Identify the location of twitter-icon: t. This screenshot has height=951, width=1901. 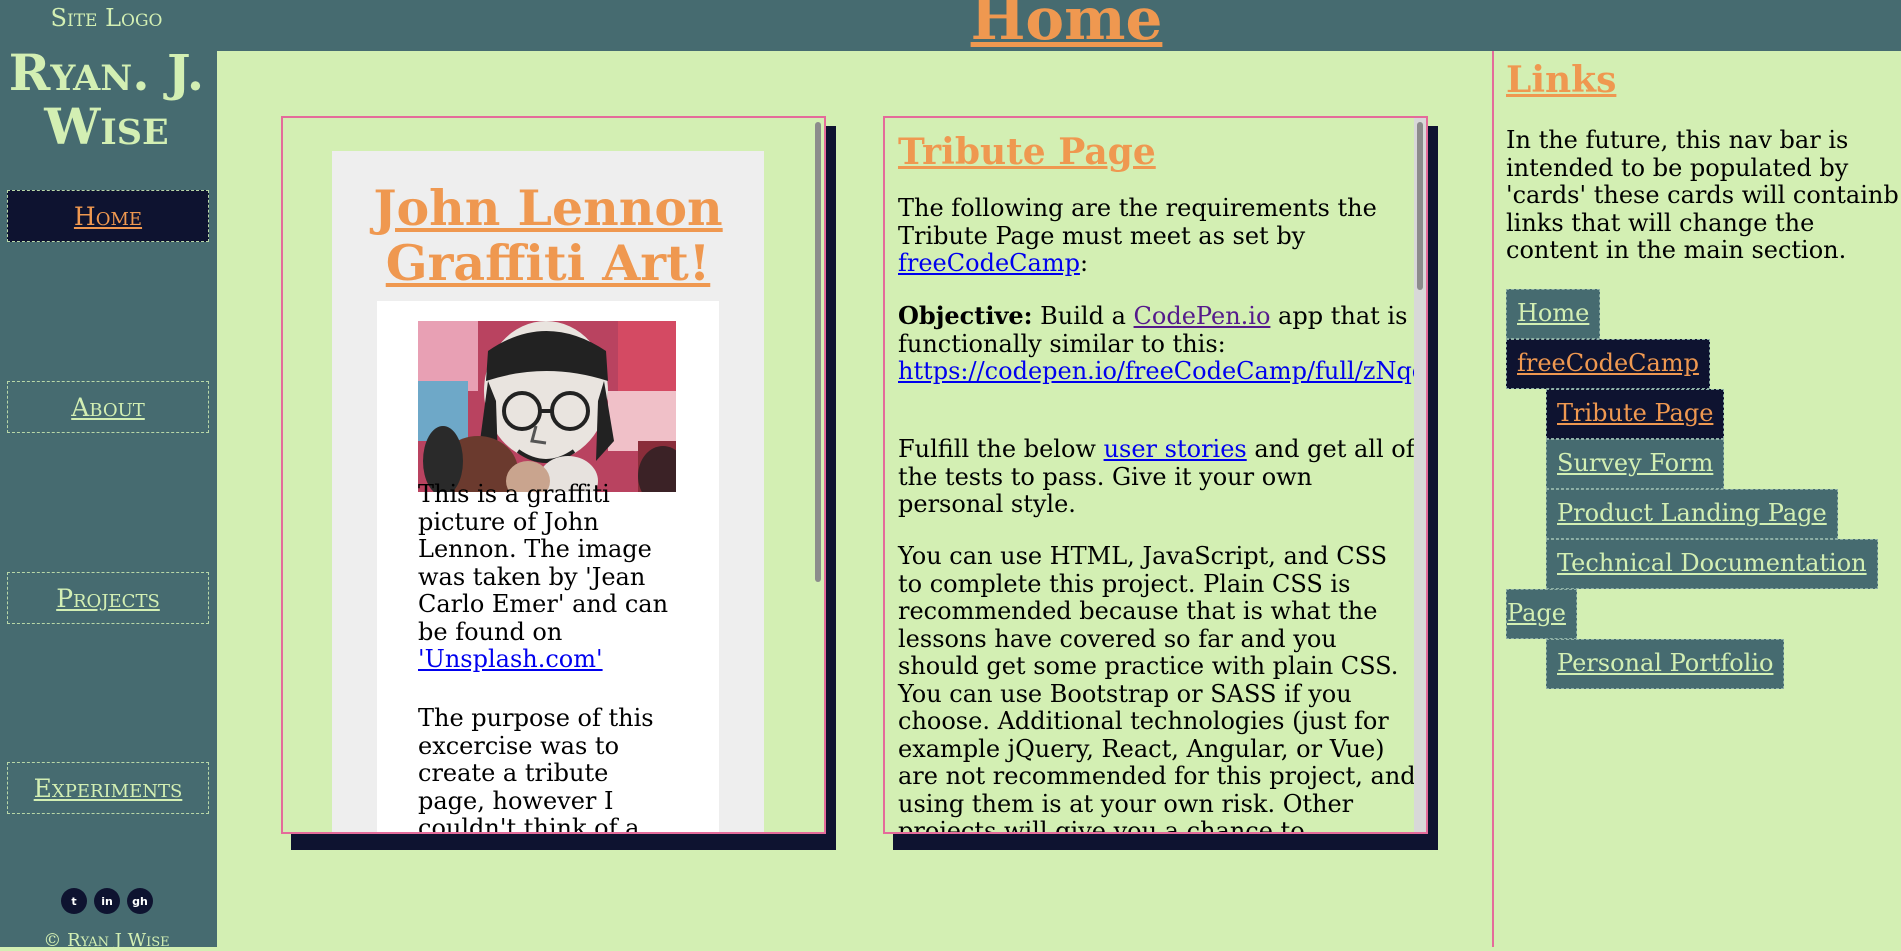
(74, 901).